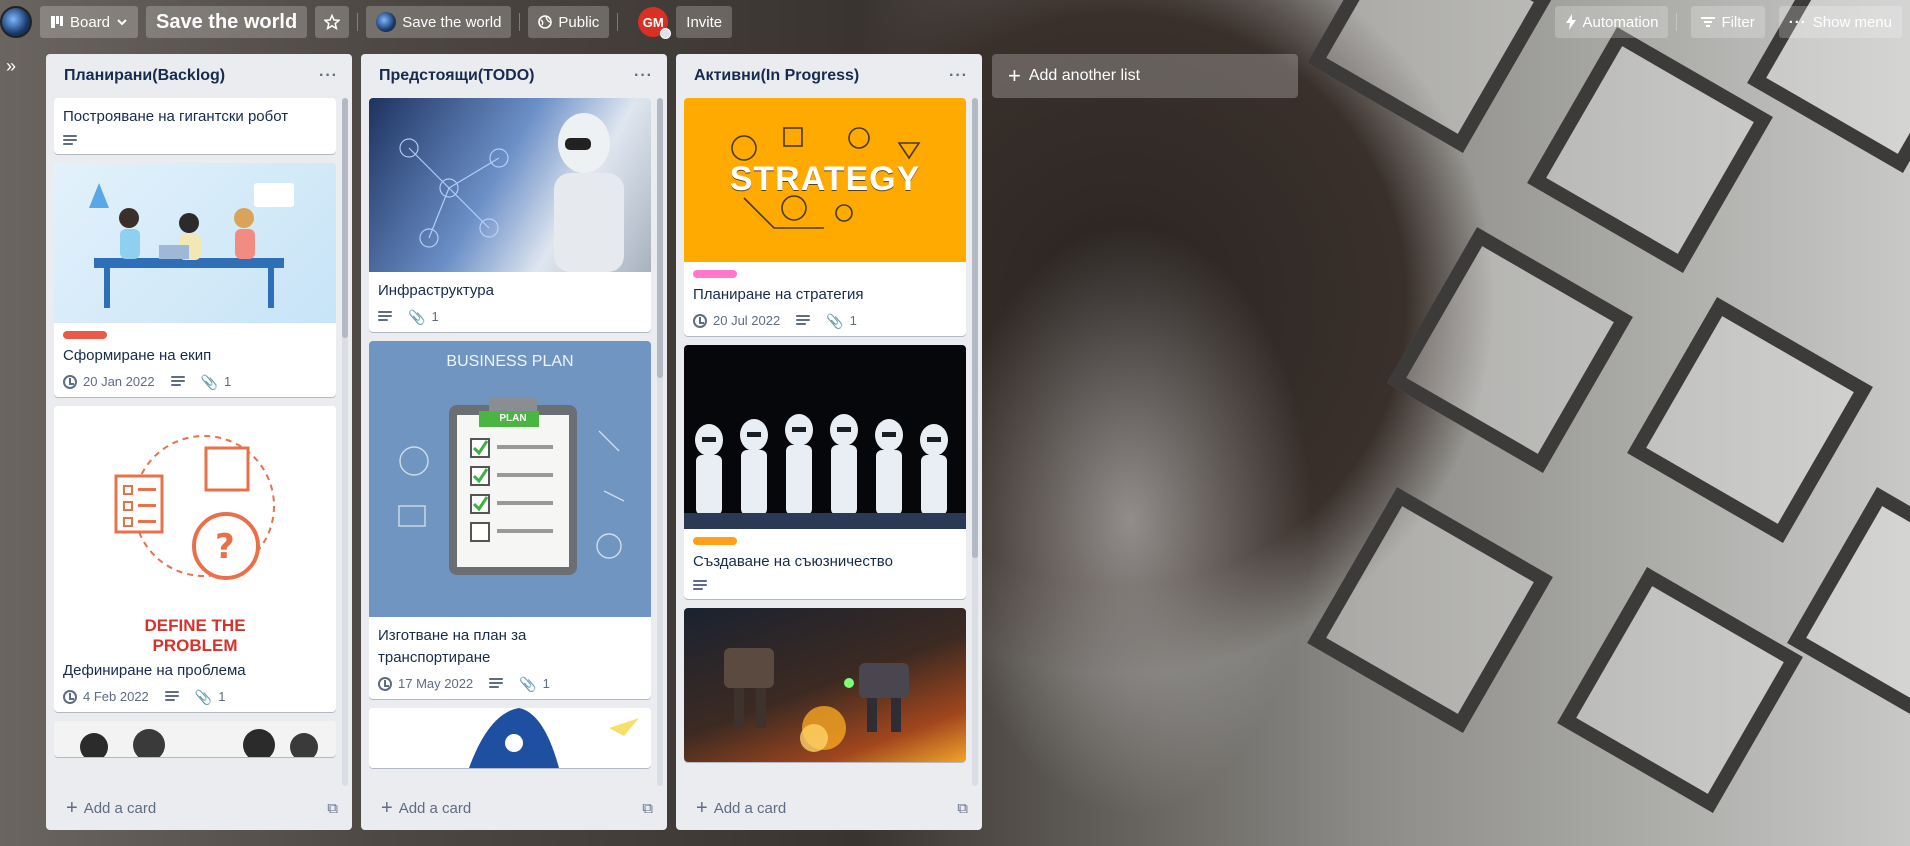 The width and height of the screenshot is (1910, 846). What do you see at coordinates (386, 22) in the screenshot?
I see `workspace-thumbnail-icon` at bounding box center [386, 22].